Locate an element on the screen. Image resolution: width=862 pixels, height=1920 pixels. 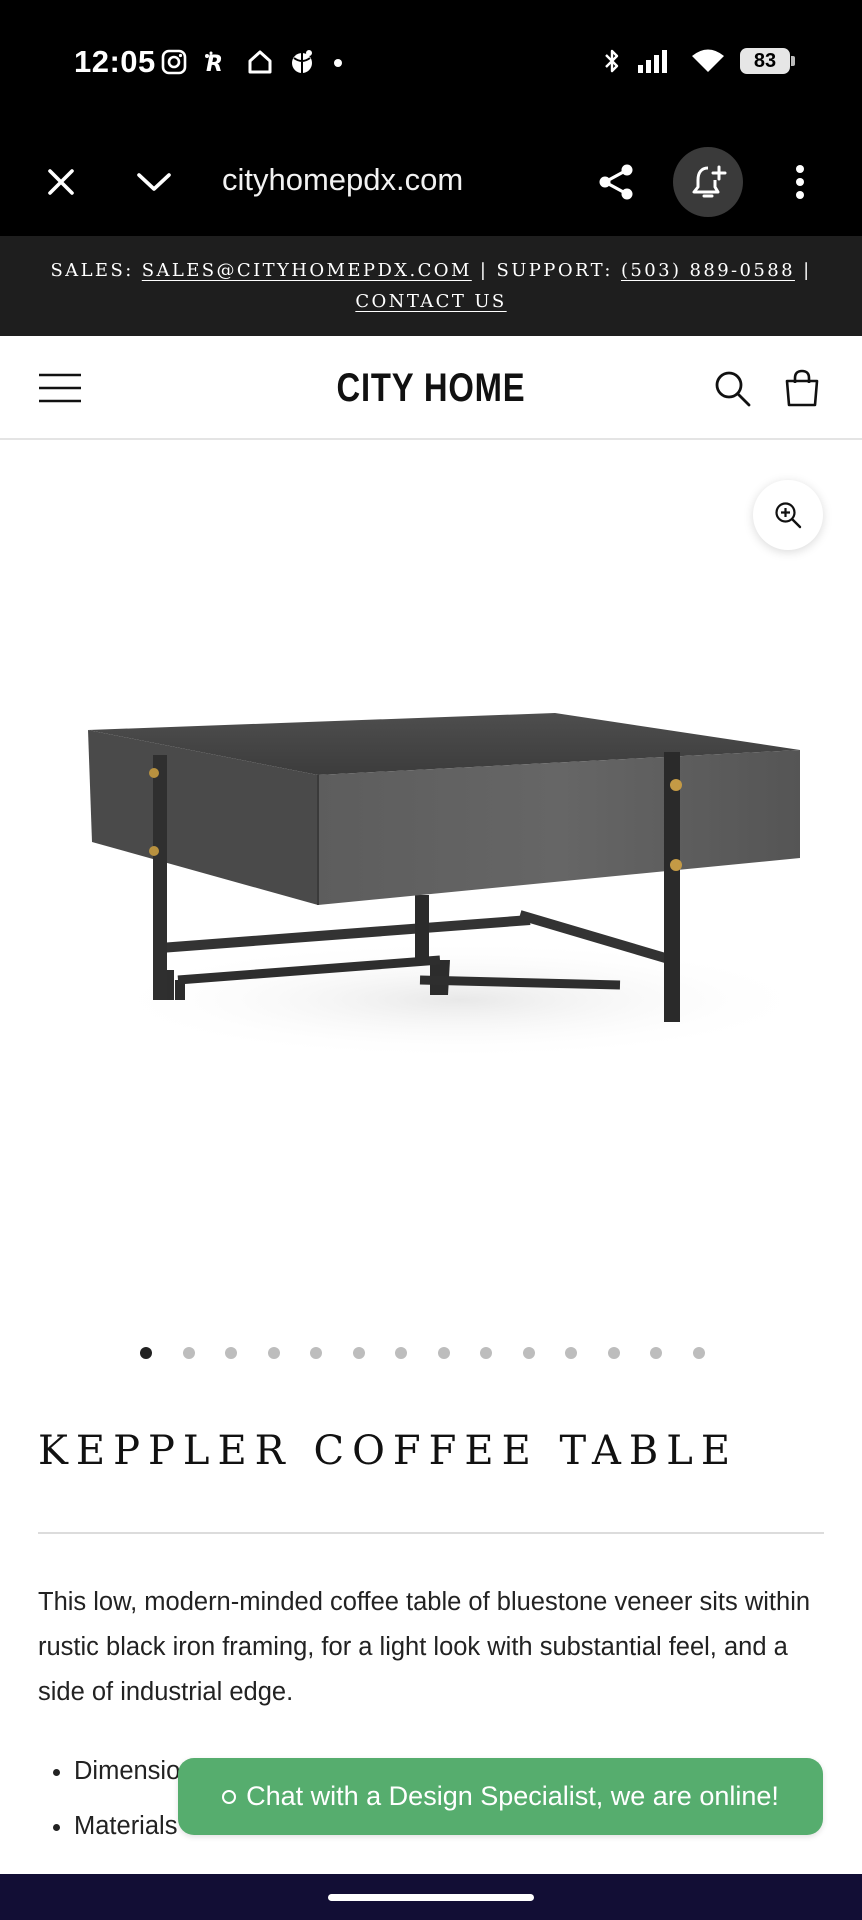
support-phone-link: (503) 889-0588 is located at coordinates (708, 270).